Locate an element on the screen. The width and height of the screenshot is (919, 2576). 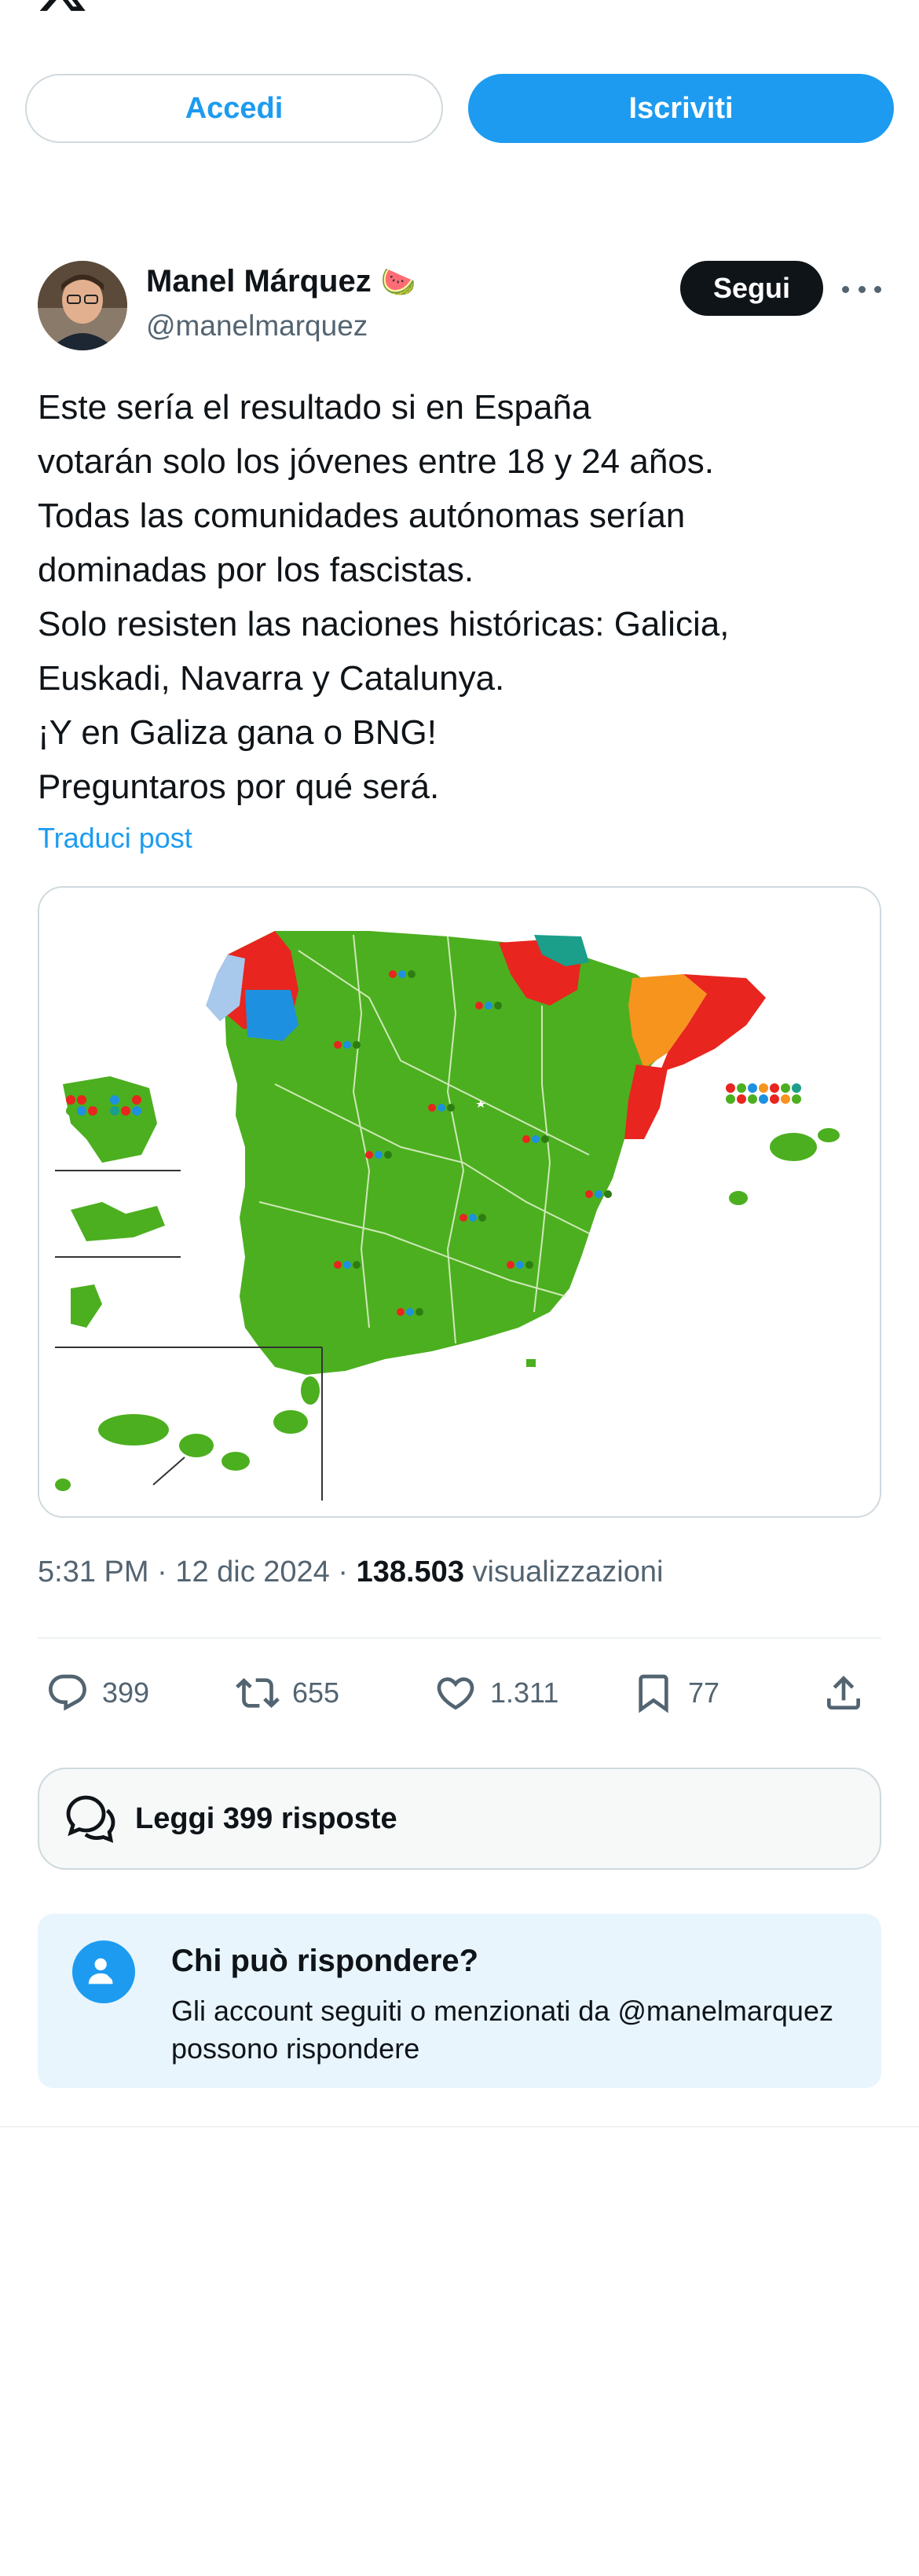
reply-icon is located at coordinates (67, 1693).